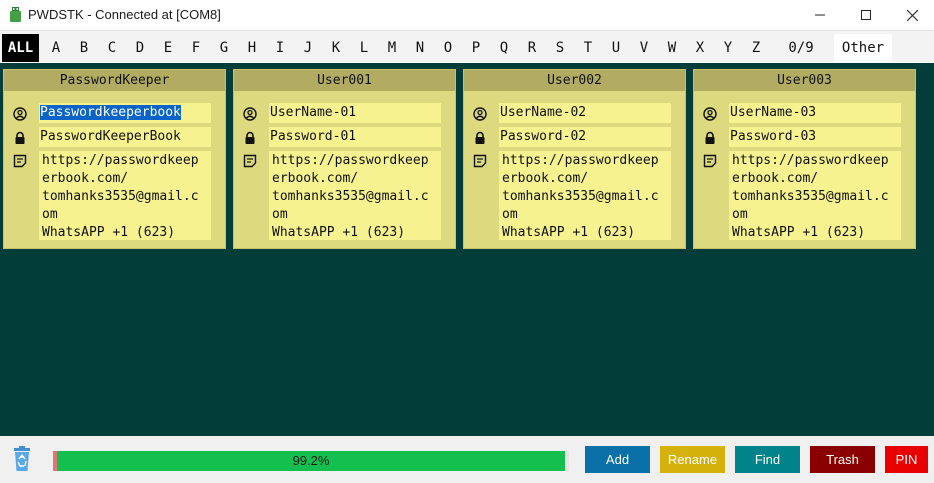 This screenshot has height=483, width=934. What do you see at coordinates (355, 137) in the screenshot?
I see `password-field: Password-01` at bounding box center [355, 137].